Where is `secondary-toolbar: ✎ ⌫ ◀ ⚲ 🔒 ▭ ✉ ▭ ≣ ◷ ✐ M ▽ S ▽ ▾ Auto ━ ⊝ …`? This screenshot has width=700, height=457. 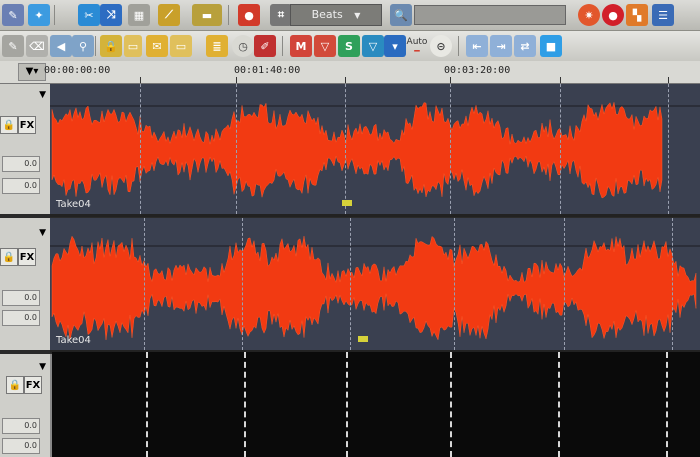
secondary-toolbar: ✎ ⌫ ◀ ⚲ 🔒 ▭ ✉ ▭ ≣ ◷ ✐ M ▽ S ▽ ▾ Auto ━ ⊝ … is located at coordinates (350, 46).